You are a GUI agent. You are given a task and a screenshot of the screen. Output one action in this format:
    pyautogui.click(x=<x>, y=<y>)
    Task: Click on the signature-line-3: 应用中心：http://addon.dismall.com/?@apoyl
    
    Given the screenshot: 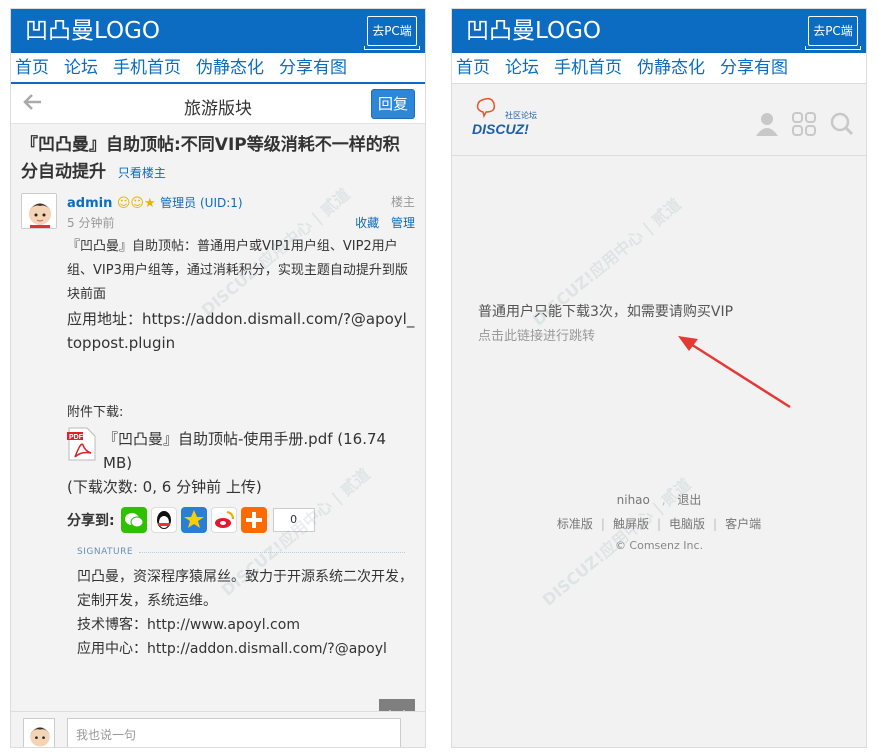 What is the action you would take?
    pyautogui.click(x=232, y=649)
    